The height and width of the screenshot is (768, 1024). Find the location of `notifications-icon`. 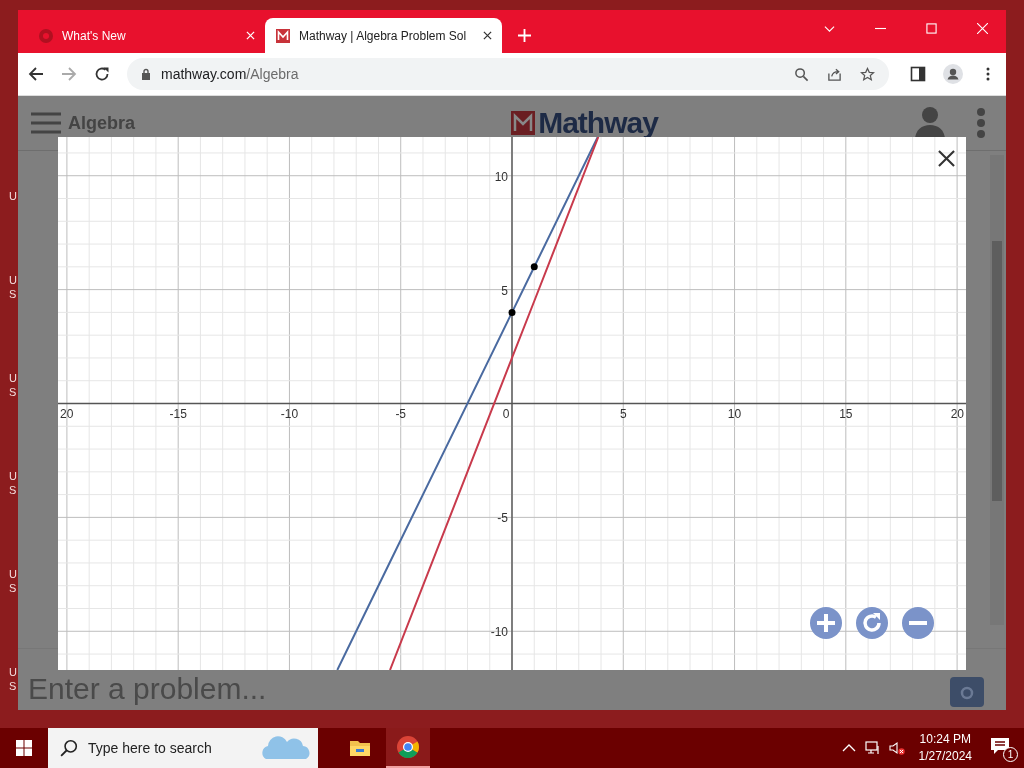

notifications-icon is located at coordinates (1000, 746).